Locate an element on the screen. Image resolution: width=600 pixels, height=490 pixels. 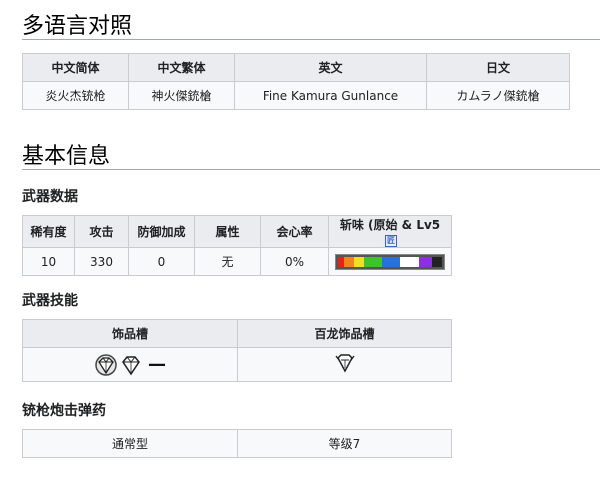
empty-slot-dash: — is located at coordinates (157, 364).